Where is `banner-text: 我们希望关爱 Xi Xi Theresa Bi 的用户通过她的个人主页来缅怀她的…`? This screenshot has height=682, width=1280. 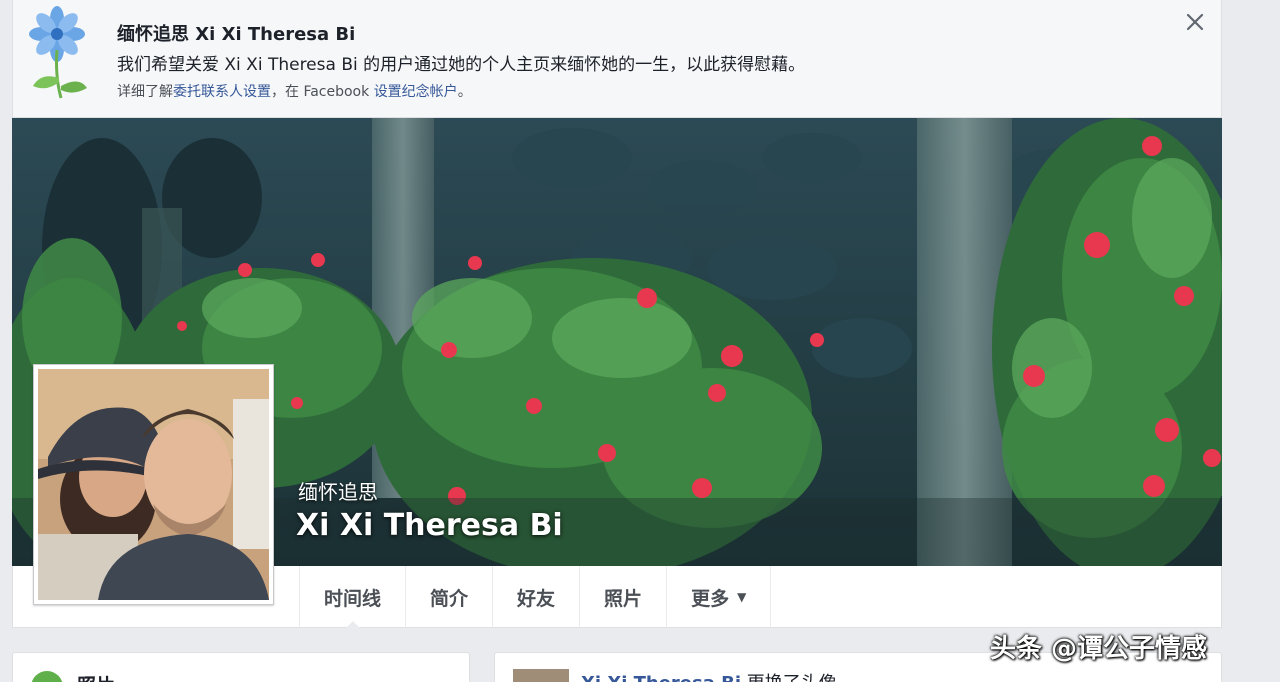
banner-text: 我们希望关爱 Xi Xi Theresa Bi 的用户通过她的个人主页来缅怀她的… is located at coordinates (461, 65).